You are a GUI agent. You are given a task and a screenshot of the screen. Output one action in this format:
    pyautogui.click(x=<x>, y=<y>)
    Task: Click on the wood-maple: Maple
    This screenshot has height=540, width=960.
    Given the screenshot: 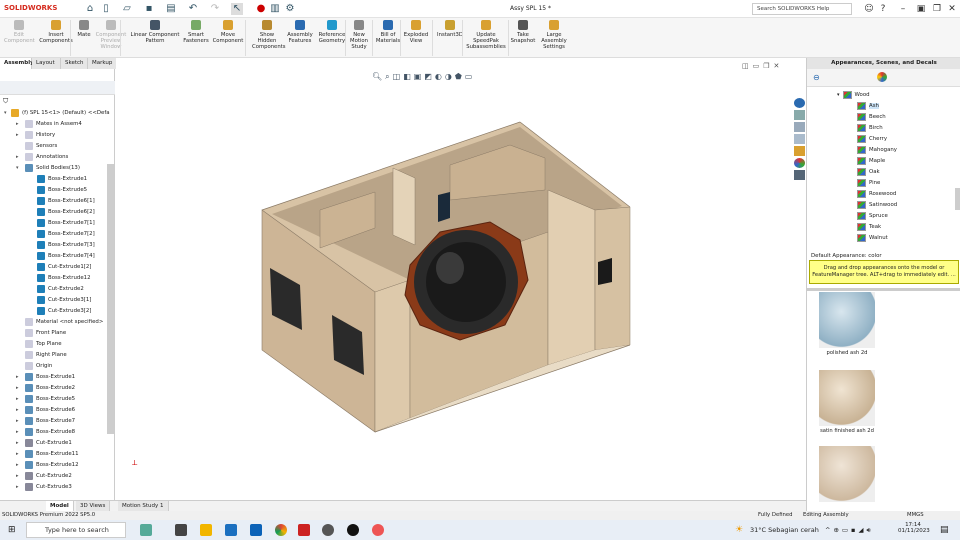 What is the action you would take?
    pyautogui.click(x=871, y=161)
    